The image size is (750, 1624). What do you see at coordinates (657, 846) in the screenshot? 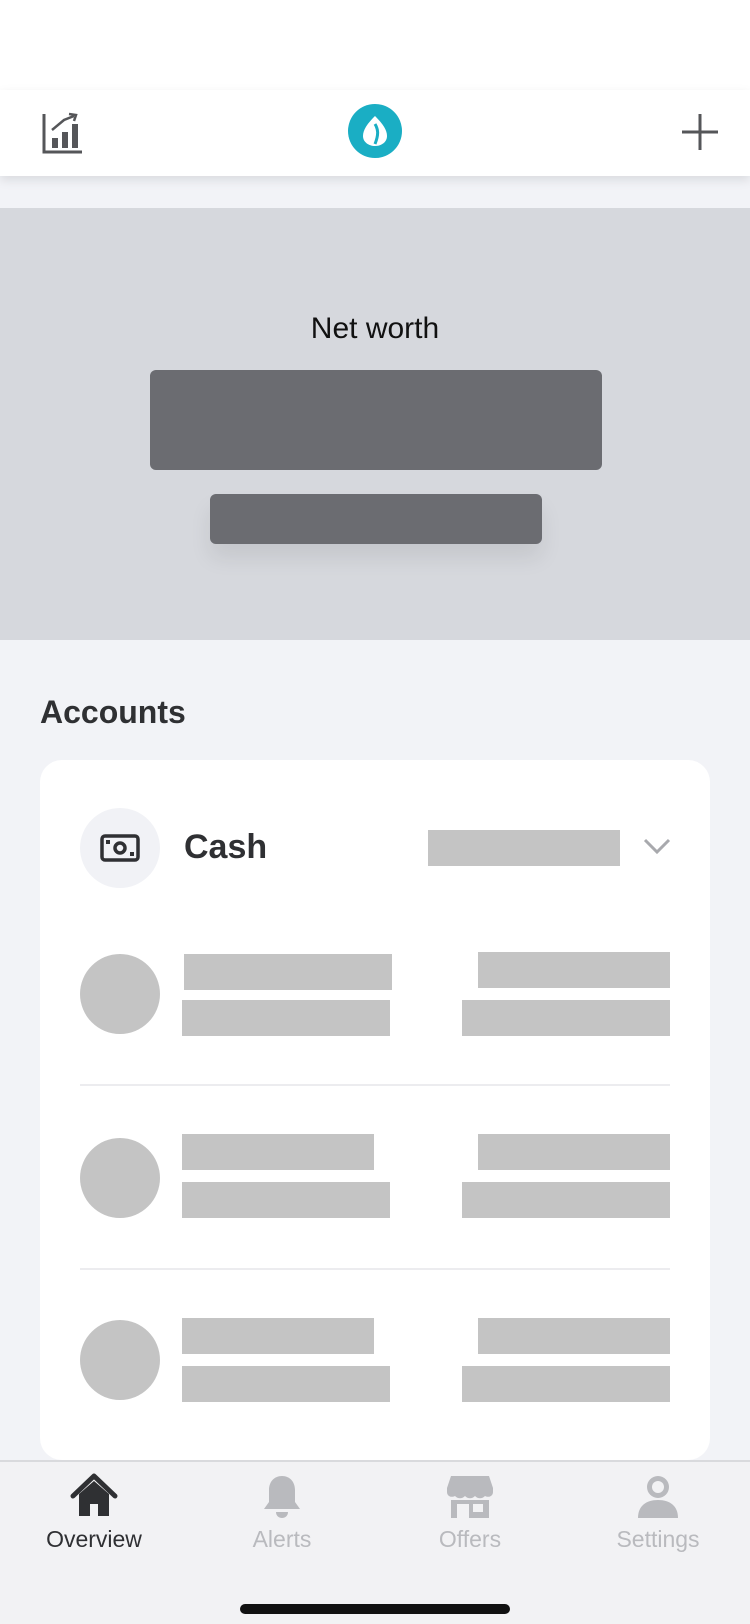
I see `chevron-down-icon` at bounding box center [657, 846].